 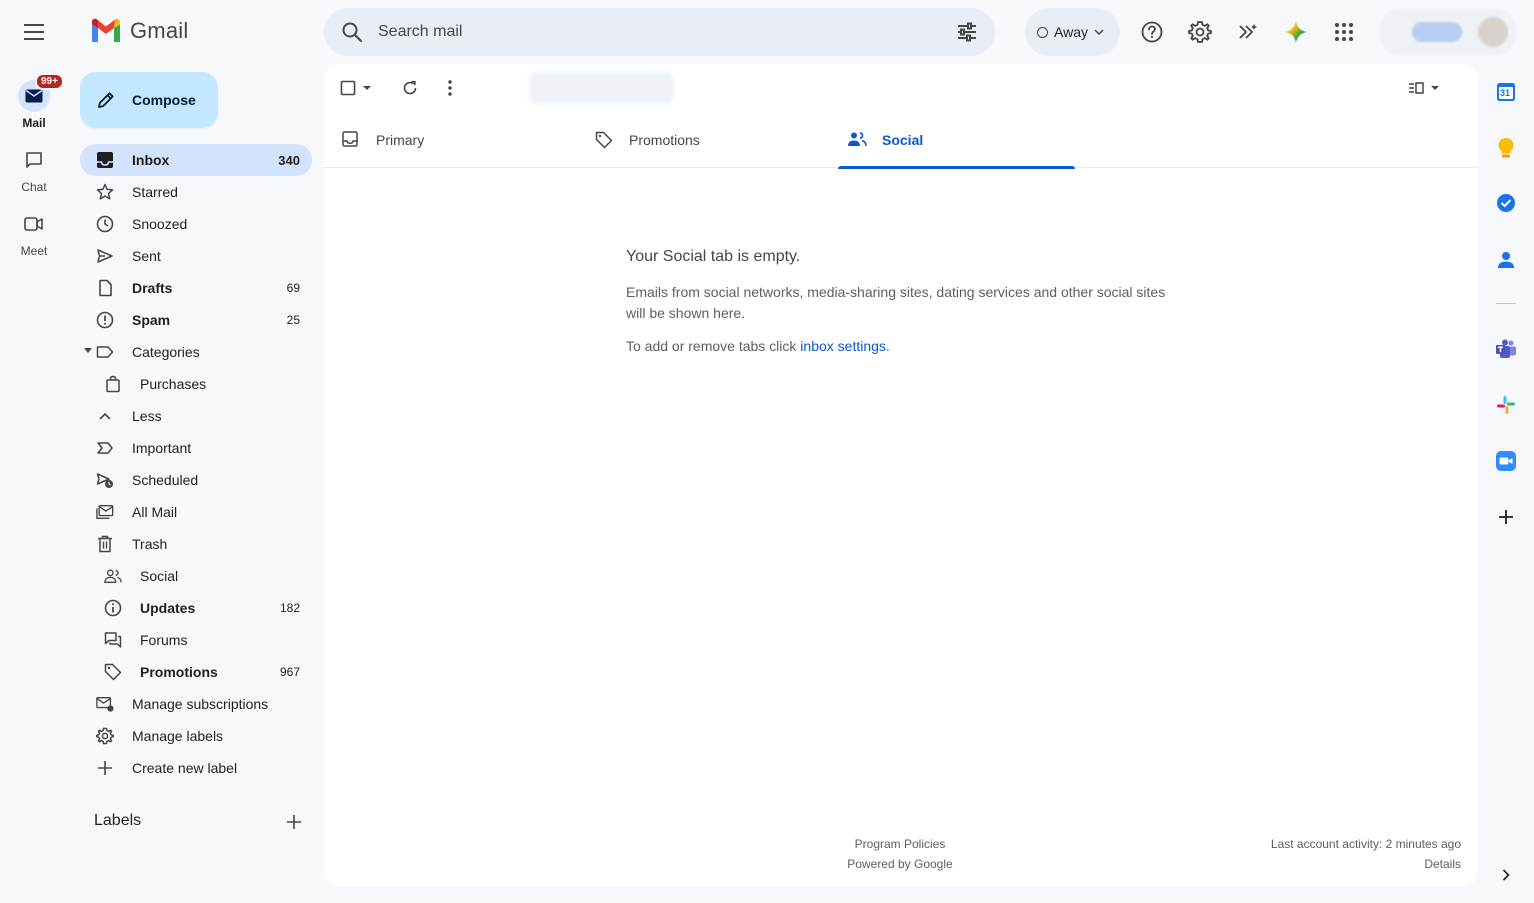 What do you see at coordinates (105, 544) in the screenshot?
I see `trash-icon` at bounding box center [105, 544].